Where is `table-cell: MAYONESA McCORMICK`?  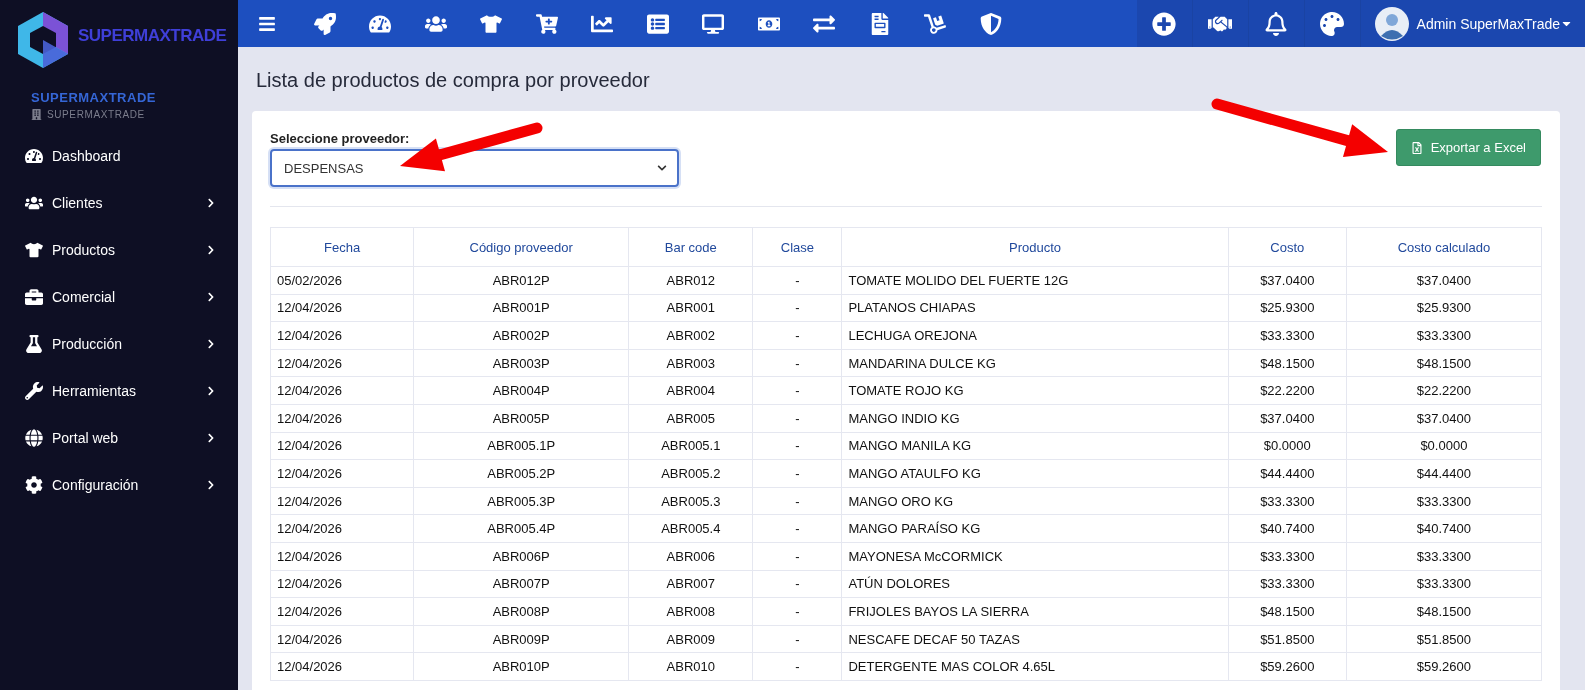 table-cell: MAYONESA McCORMICK is located at coordinates (1035, 556).